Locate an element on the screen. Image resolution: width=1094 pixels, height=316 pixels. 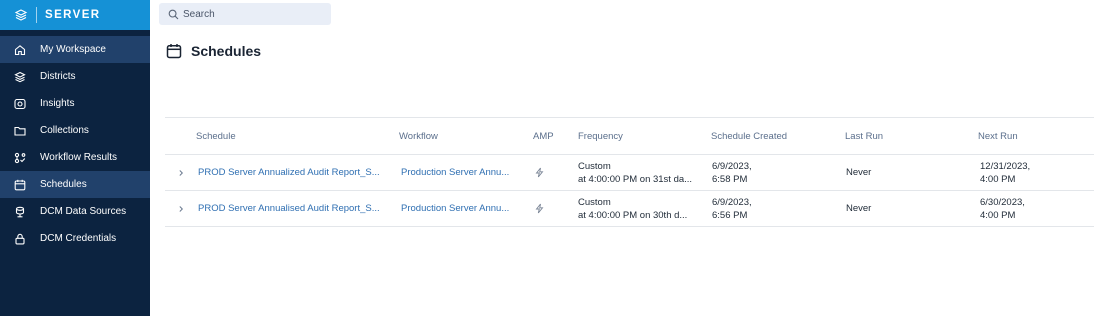
column-header-next-run: Next Run is located at coordinates (998, 136).